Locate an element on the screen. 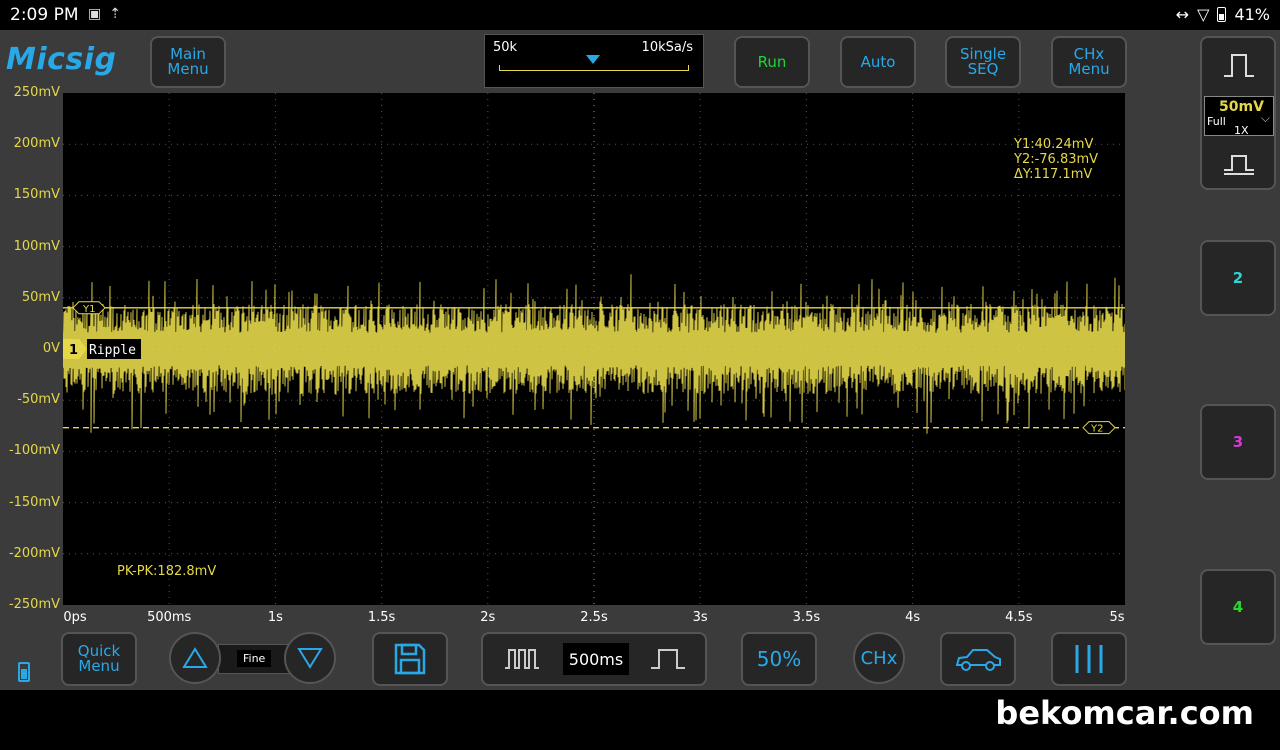 The image size is (1280, 750). x-axis-label: 1s is located at coordinates (275, 617).